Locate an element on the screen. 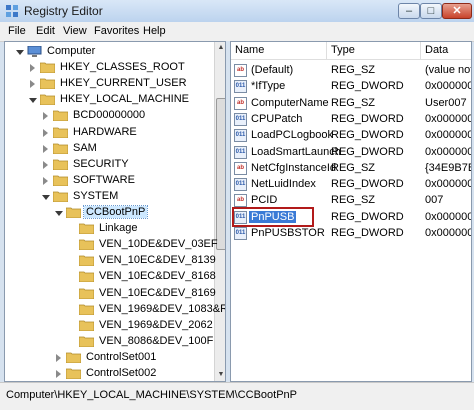 The width and height of the screenshot is (474, 410). tree-vertical-scrollbar: ▲ ▼ is located at coordinates (219, 211).